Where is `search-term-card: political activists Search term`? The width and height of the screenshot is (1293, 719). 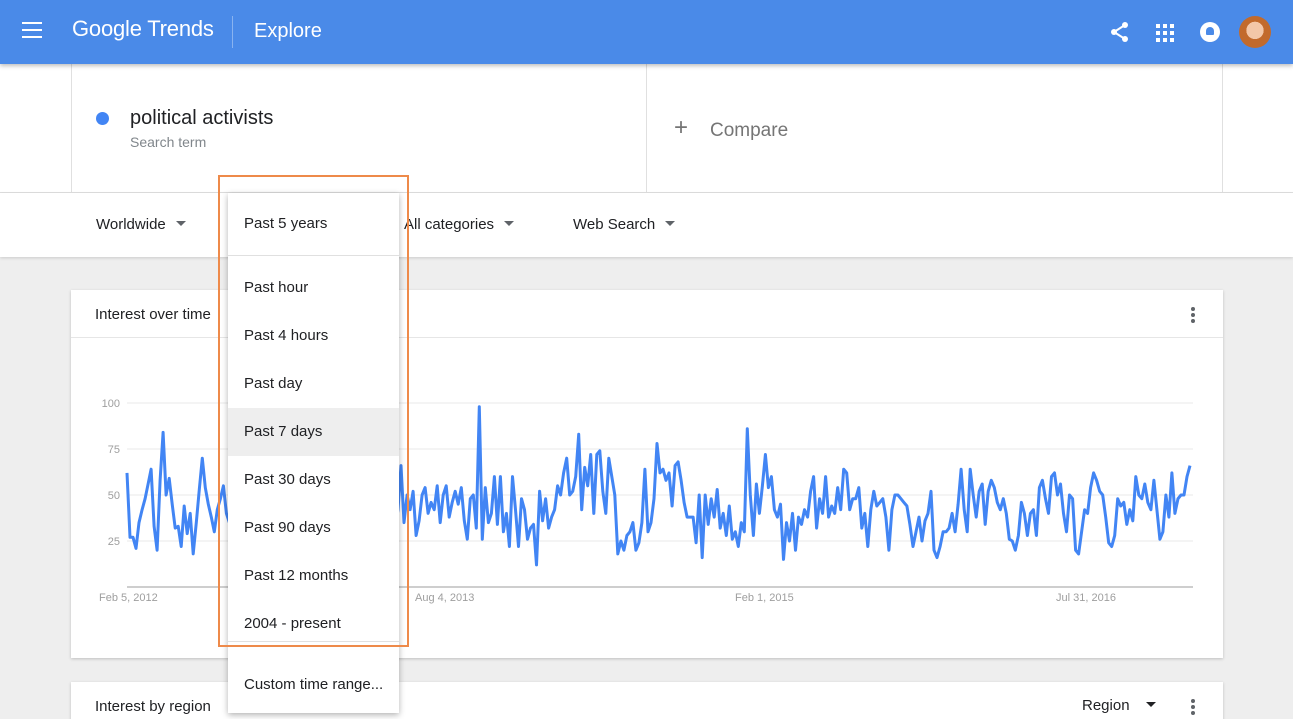
search-term-card: political activists Search term is located at coordinates (359, 128).